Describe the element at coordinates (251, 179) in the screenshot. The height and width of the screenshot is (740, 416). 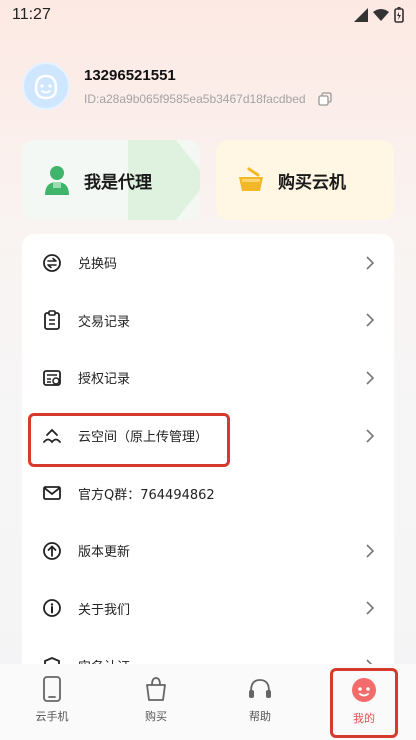
I see `shopping-cart-icon` at that location.